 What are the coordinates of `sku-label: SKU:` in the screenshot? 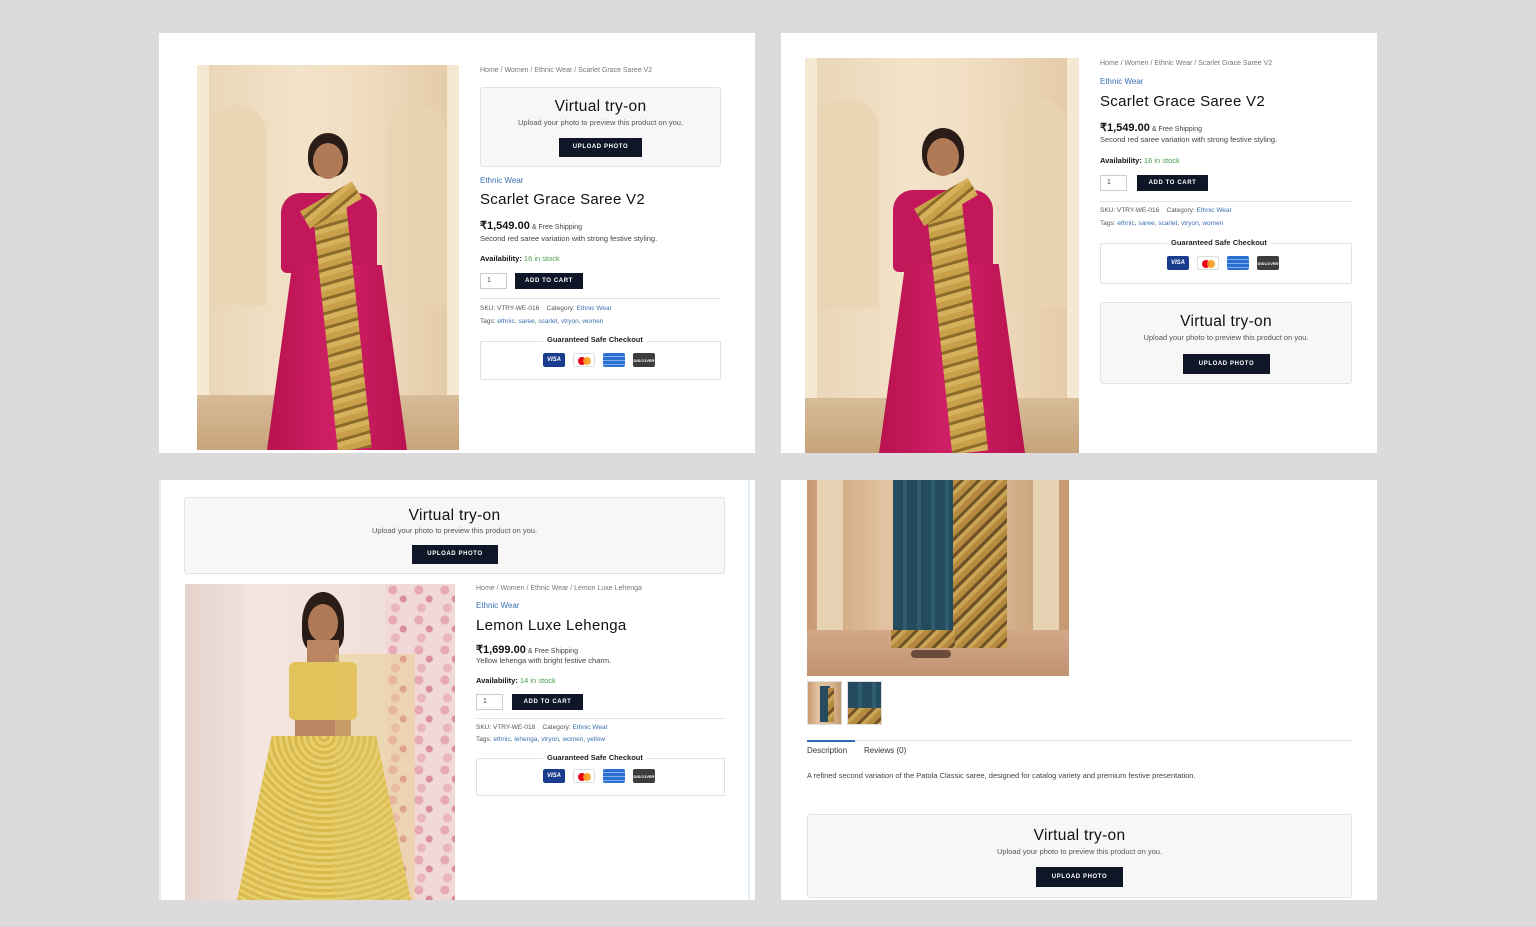 It's located at (488, 308).